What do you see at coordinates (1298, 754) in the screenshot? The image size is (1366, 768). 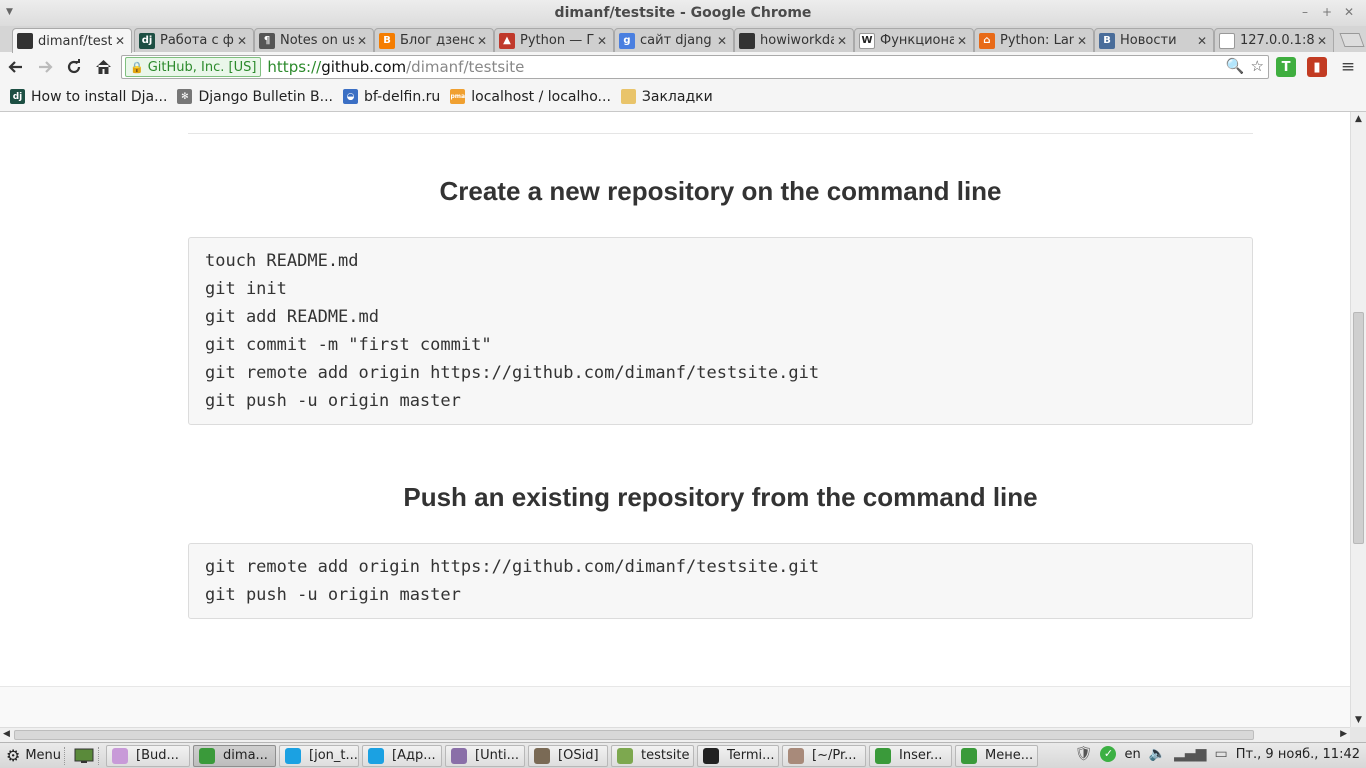 I see `clock: Пт., 9 нояб., 11:42` at bounding box center [1298, 754].